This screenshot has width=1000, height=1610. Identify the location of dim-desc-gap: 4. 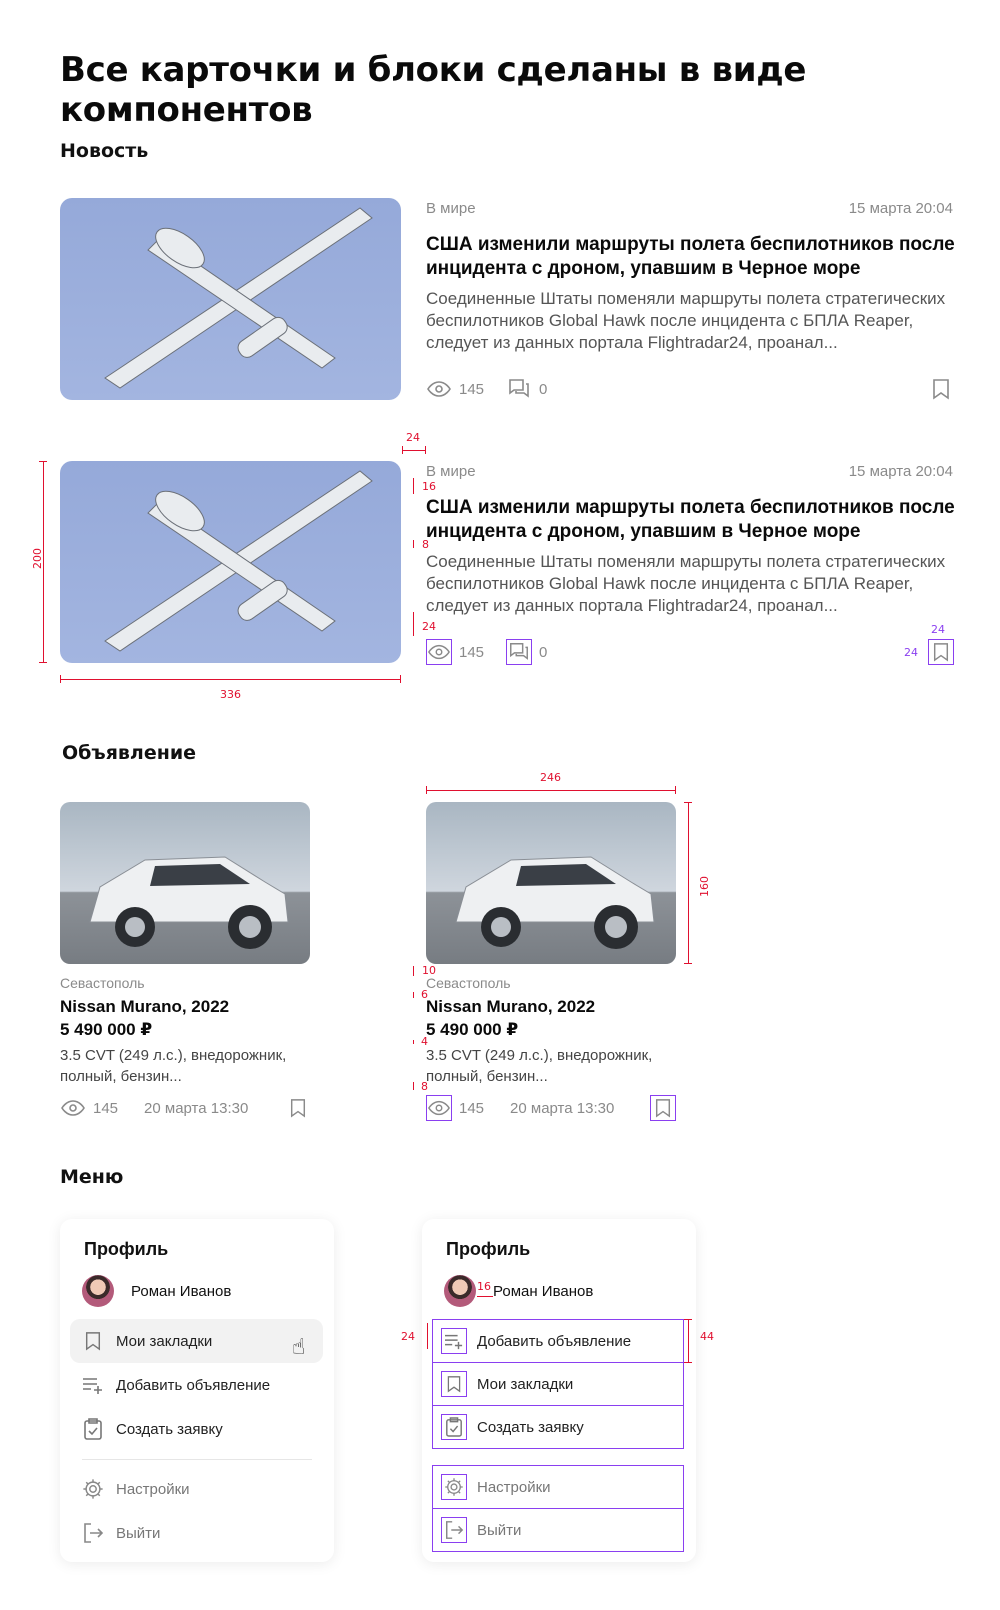
(424, 1041).